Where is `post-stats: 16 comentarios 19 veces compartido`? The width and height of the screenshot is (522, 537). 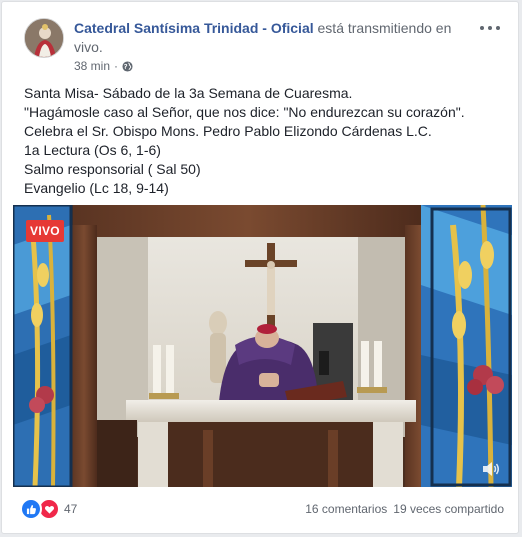 post-stats: 16 comentarios 19 veces compartido is located at coordinates (404, 509).